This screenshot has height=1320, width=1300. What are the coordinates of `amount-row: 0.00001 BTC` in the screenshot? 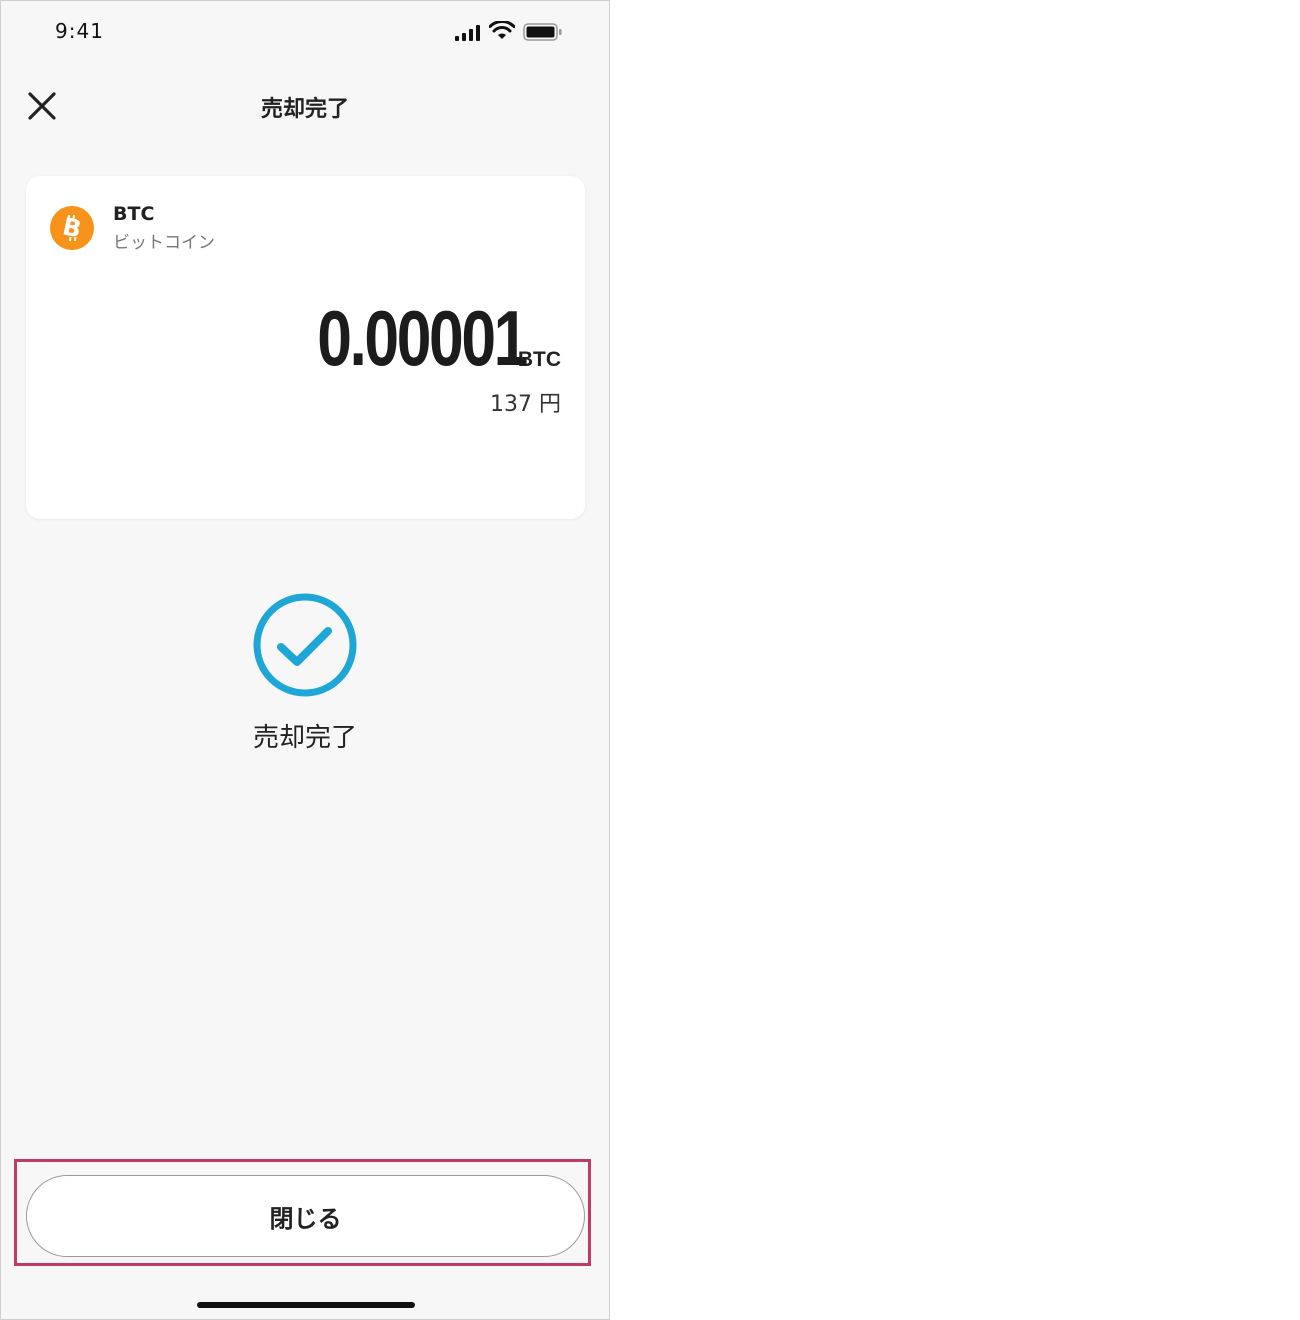 It's located at (413, 338).